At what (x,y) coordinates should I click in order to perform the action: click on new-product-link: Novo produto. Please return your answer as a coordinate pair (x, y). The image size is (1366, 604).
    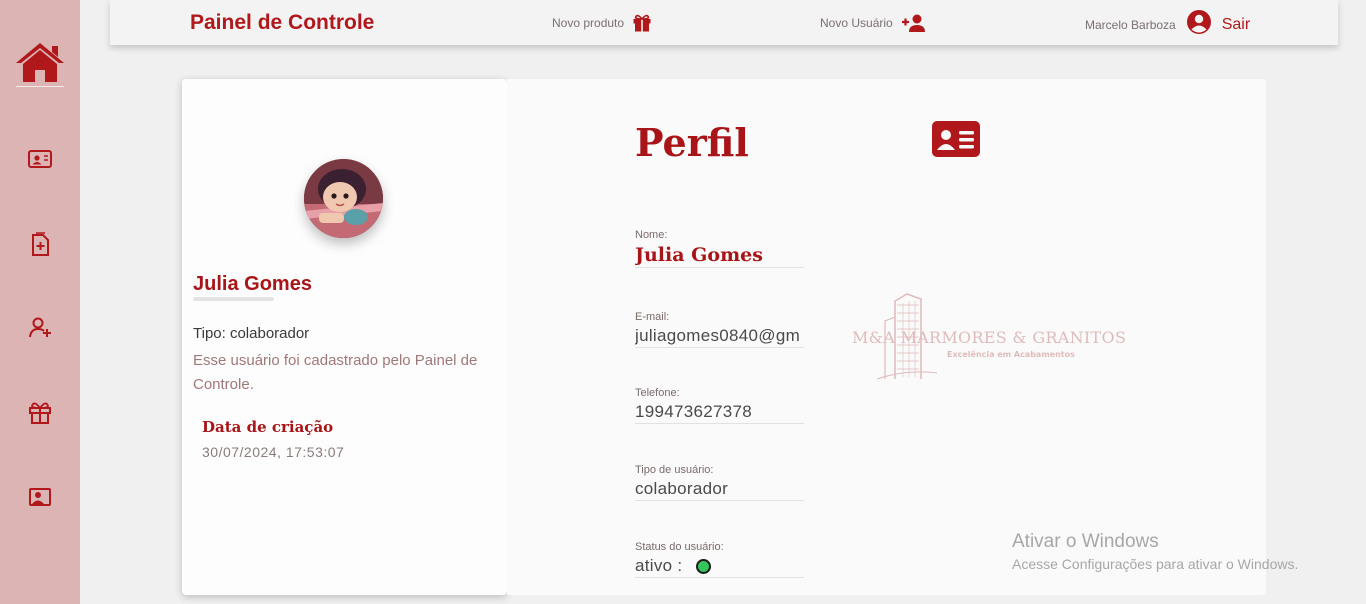
    Looking at the image, I should click on (602, 23).